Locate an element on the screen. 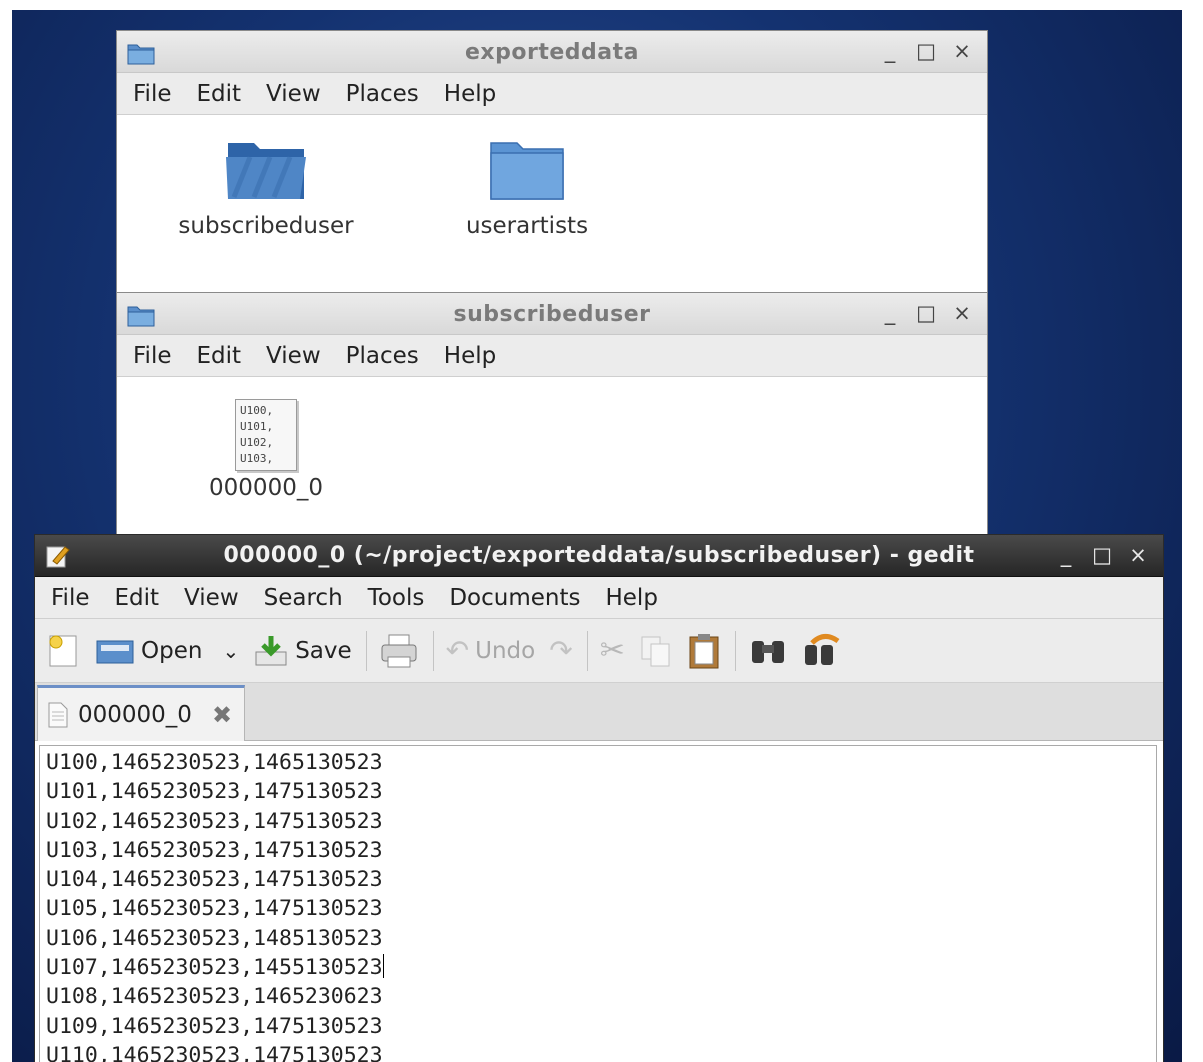 The image size is (1203, 1062). binoculars-icon is located at coordinates (767, 651).